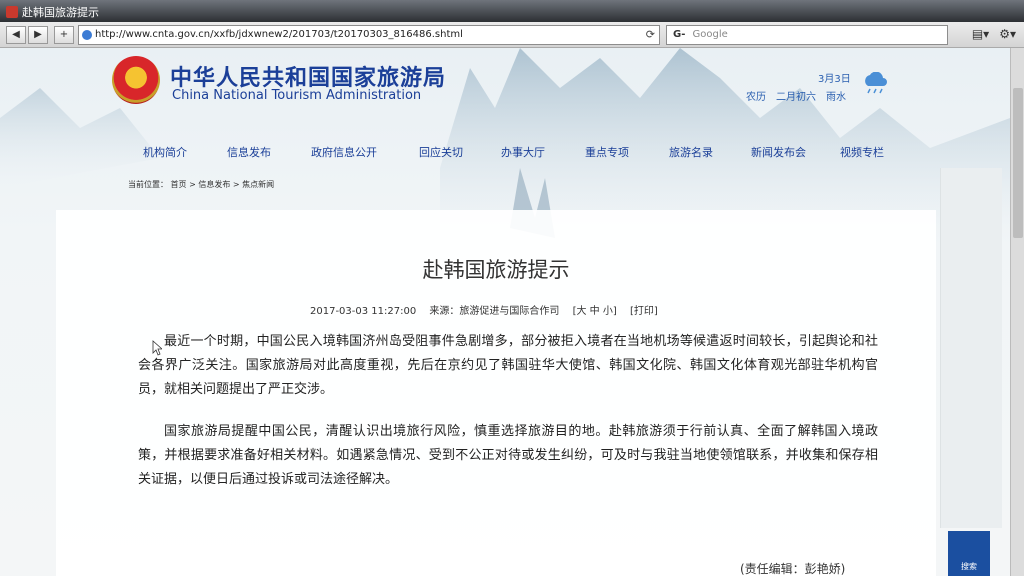 The image size is (1024, 576). Describe the element at coordinates (165, 152) in the screenshot. I see `nav-item-about: 机构简介` at that location.